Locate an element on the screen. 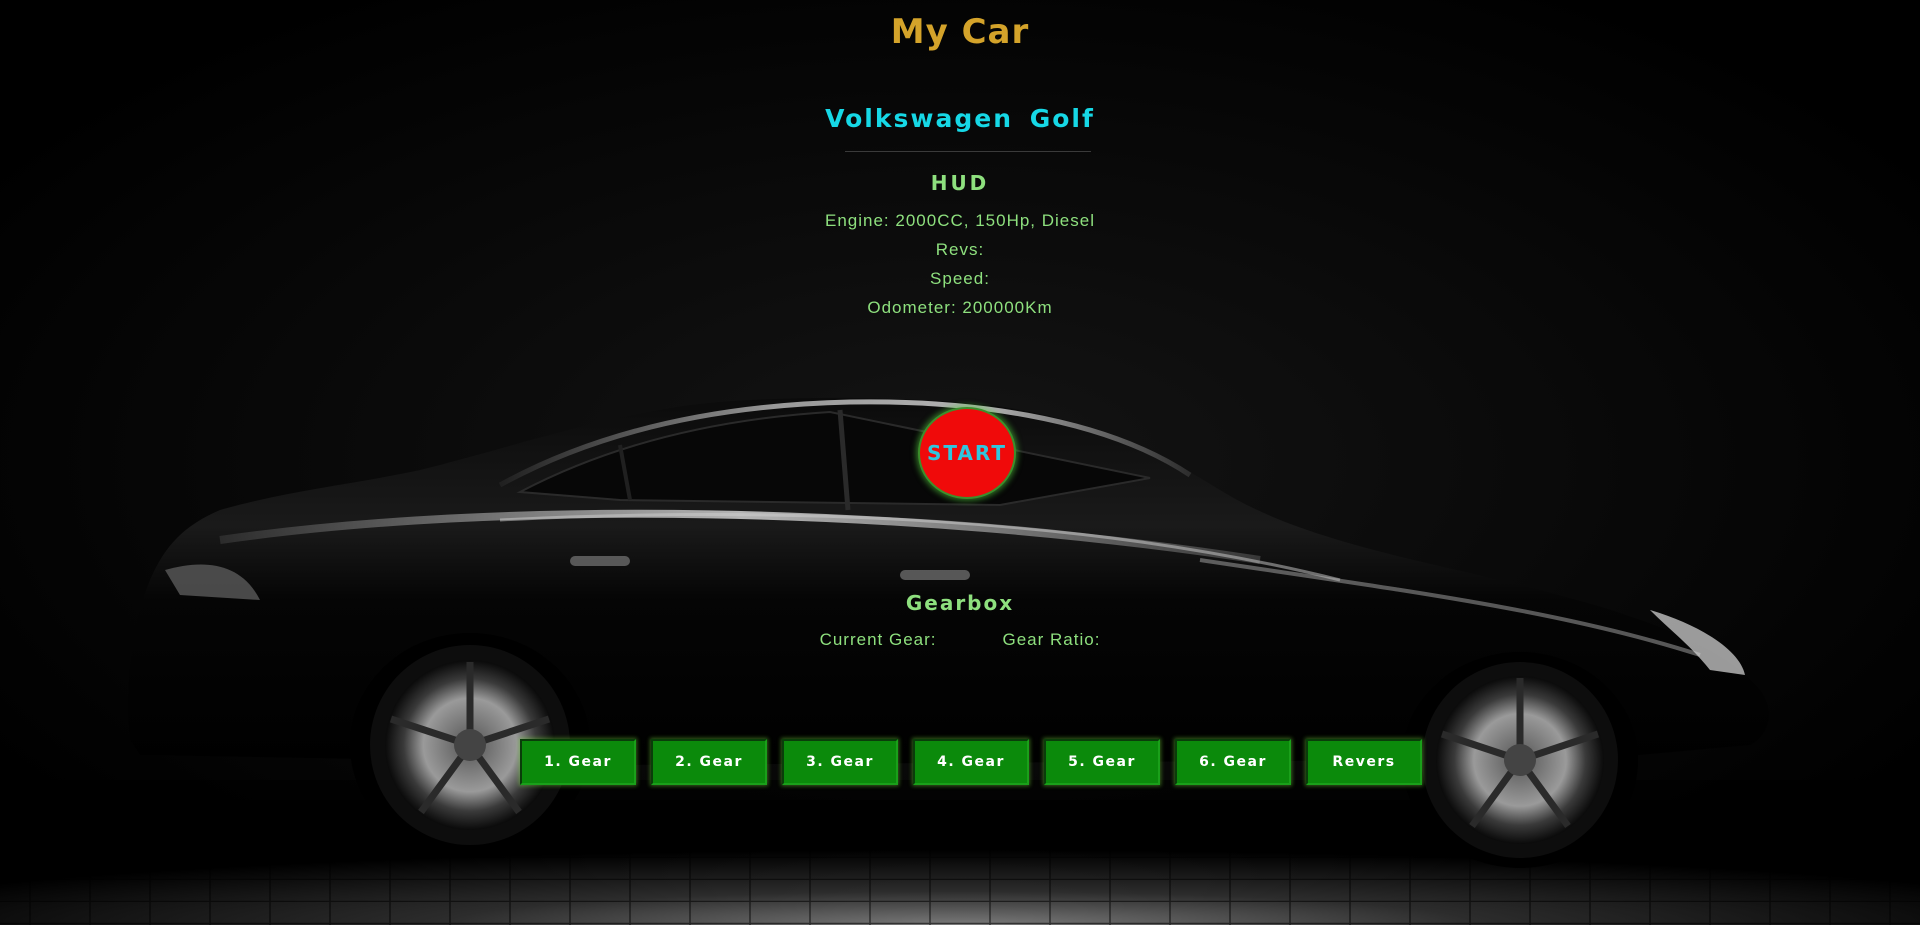 The image size is (1920, 925). hud-revs: Revs: is located at coordinates (960, 249).